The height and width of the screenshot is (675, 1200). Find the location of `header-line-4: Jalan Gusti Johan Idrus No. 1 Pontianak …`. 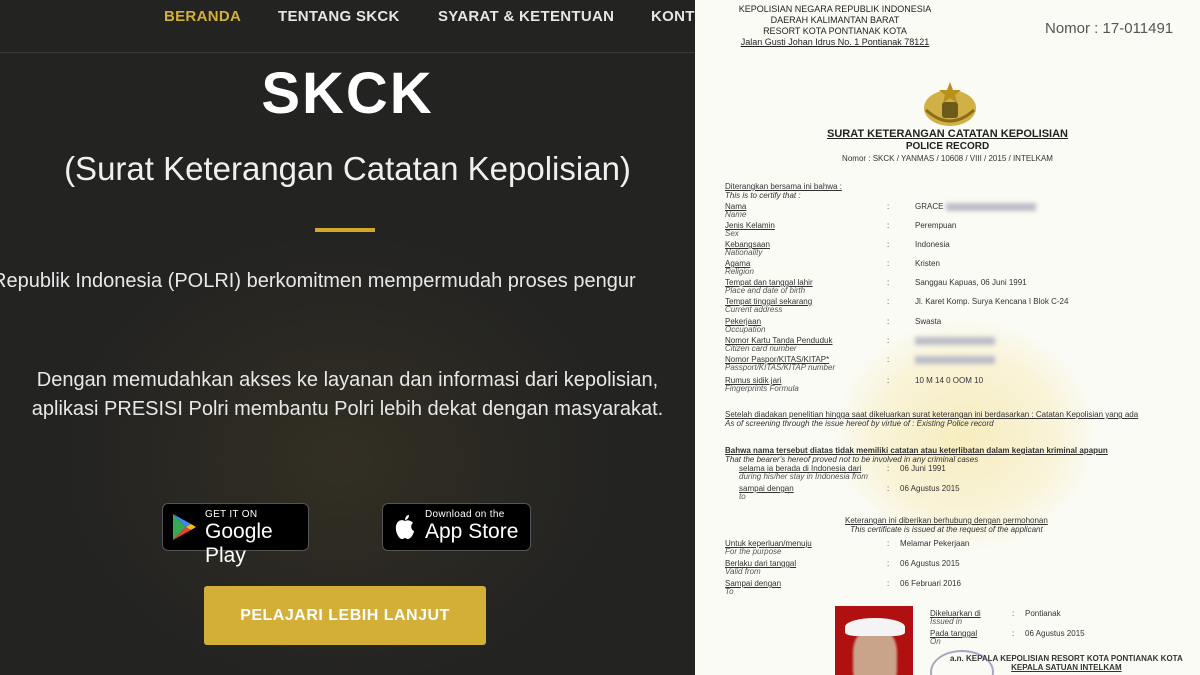

header-line-4: Jalan Gusti Johan Idrus No. 1 Pontianak … is located at coordinates (835, 42).